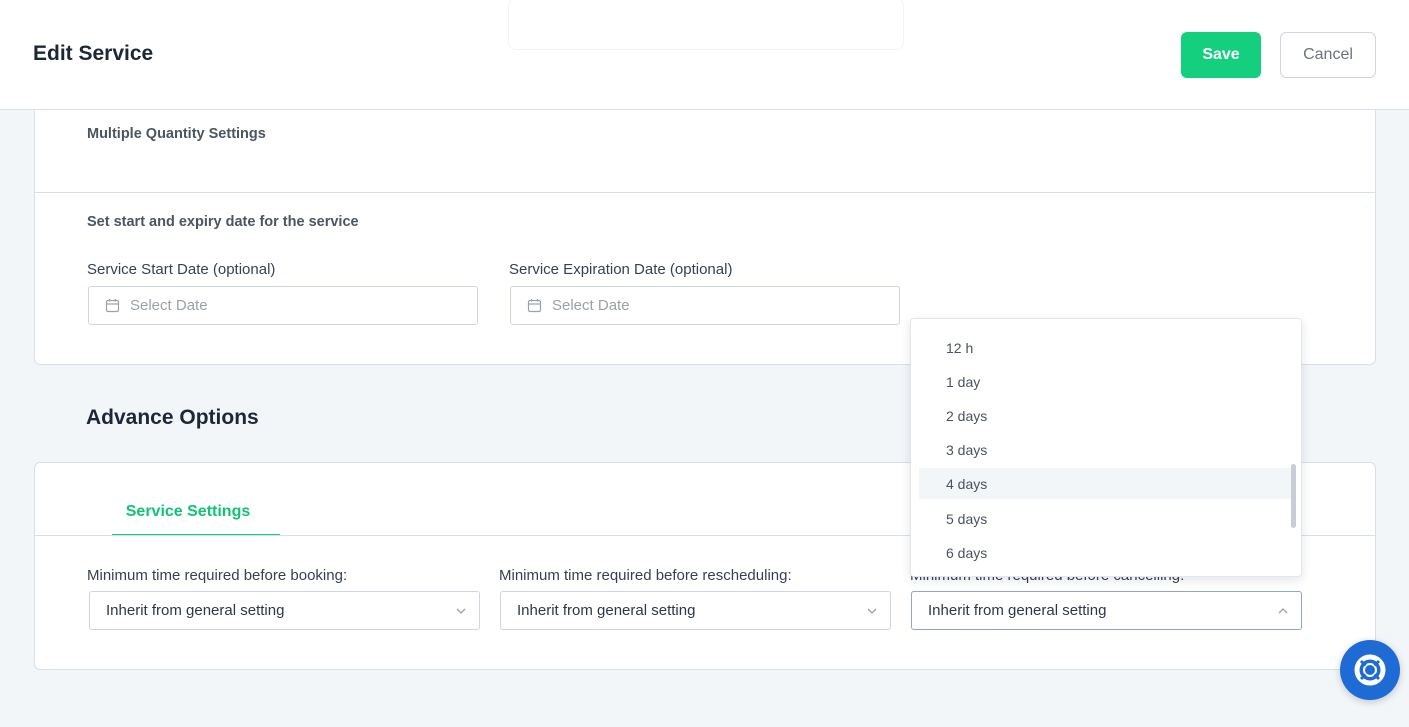 The image size is (1409, 727). I want to click on dropdown-option: 6 days, so click(1107, 552).